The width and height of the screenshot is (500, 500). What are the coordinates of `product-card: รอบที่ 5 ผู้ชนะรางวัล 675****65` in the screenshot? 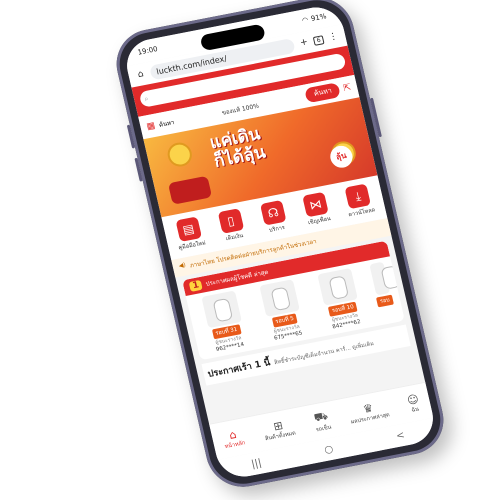 It's located at (282, 310).